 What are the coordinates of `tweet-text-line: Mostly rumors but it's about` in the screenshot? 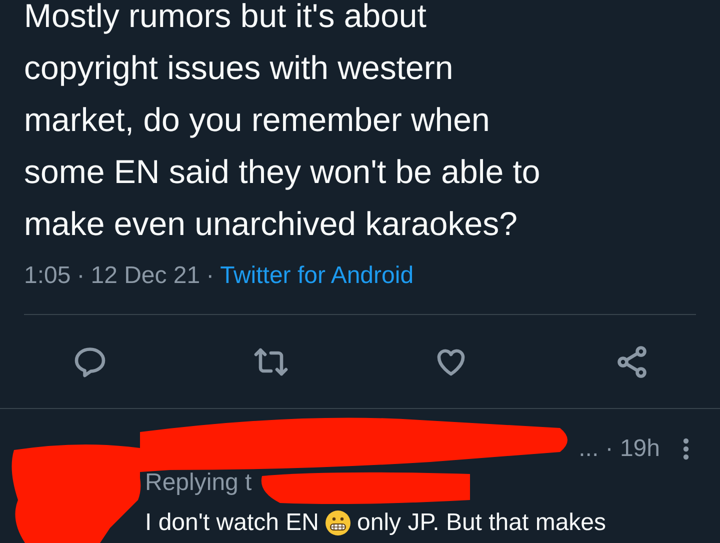 It's located at (226, 18).